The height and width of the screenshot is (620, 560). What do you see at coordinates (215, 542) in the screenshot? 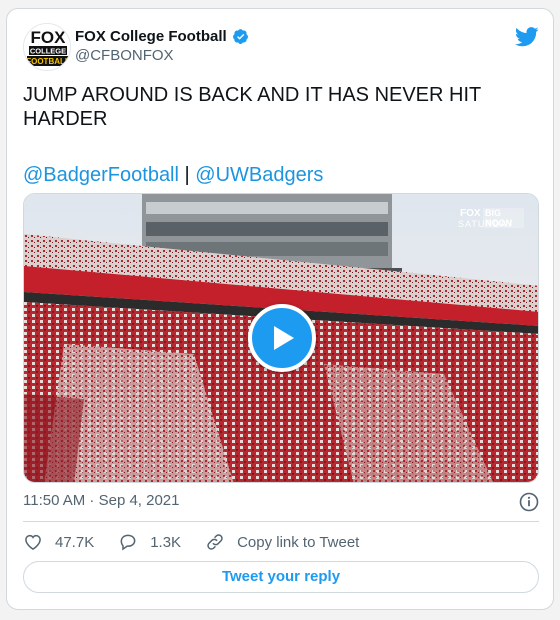
I see `link-icon` at bounding box center [215, 542].